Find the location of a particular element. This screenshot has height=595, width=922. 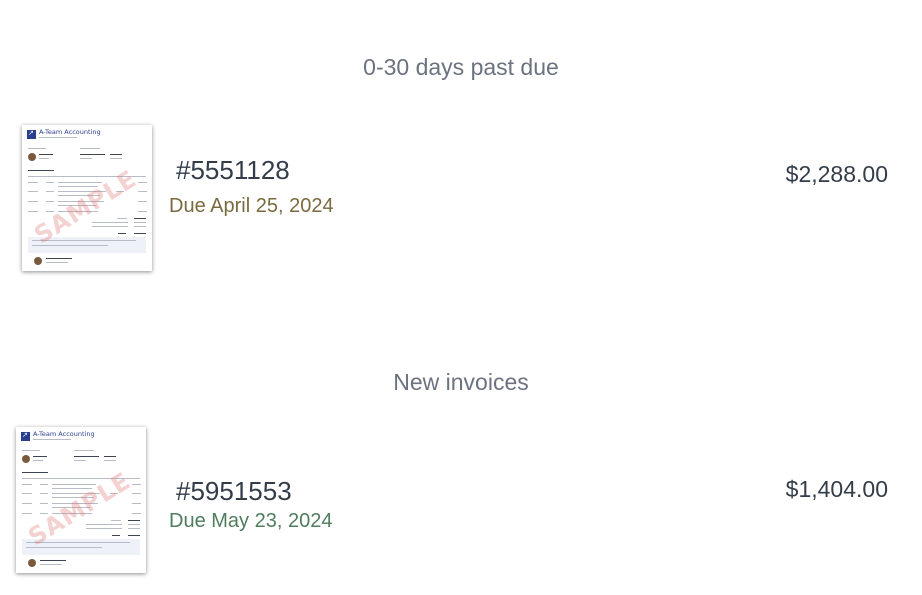

invoice-amount: $1,404.00 is located at coordinates (836, 489).